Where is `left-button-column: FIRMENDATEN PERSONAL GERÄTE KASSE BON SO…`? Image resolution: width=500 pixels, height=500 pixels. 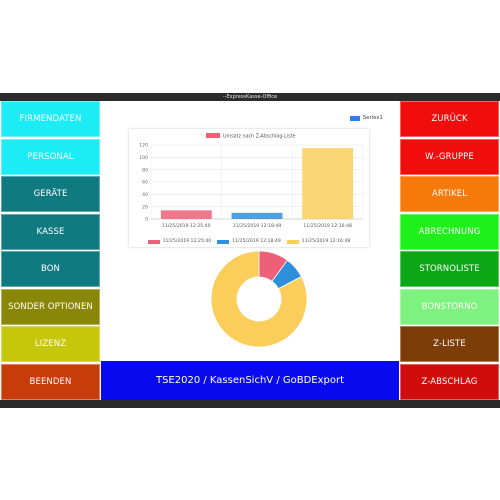
left-button-column: FIRMENDATEN PERSONAL GERÄTE KASSE BON SO… is located at coordinates (50, 250).